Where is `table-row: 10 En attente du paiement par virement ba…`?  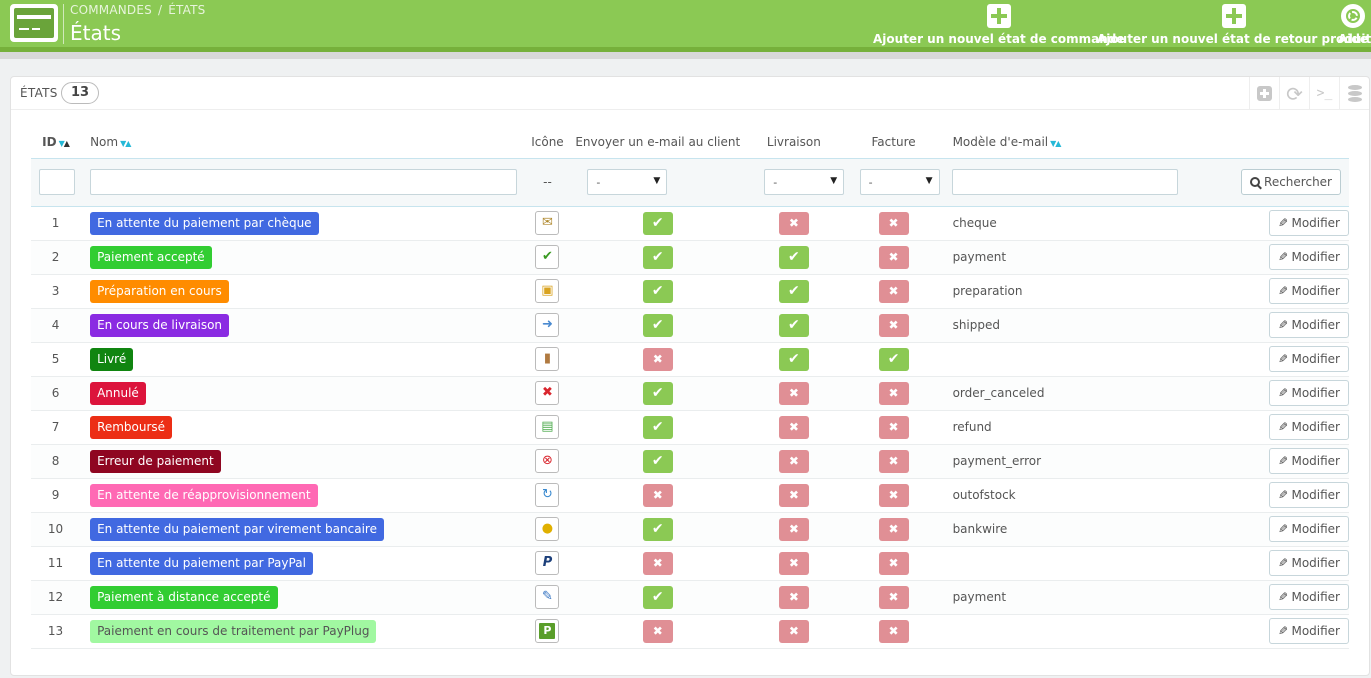 table-row: 10 En attente du paiement par virement ba… is located at coordinates (690, 529).